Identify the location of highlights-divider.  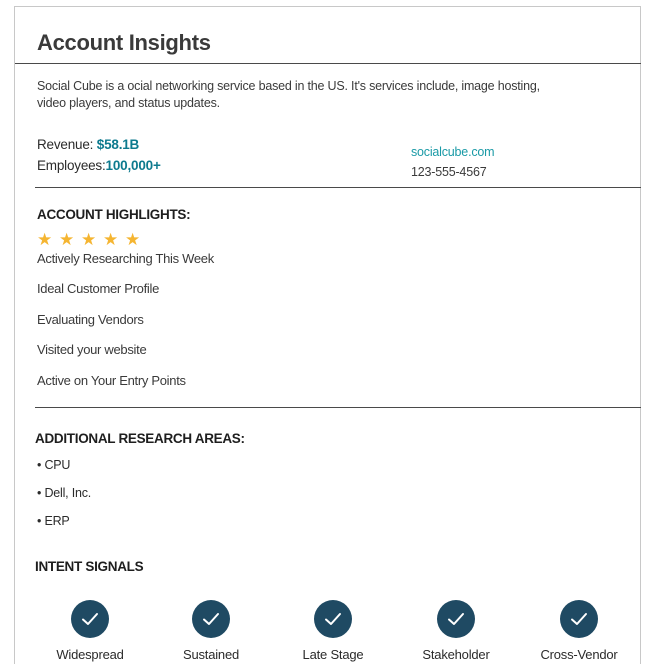
(338, 407).